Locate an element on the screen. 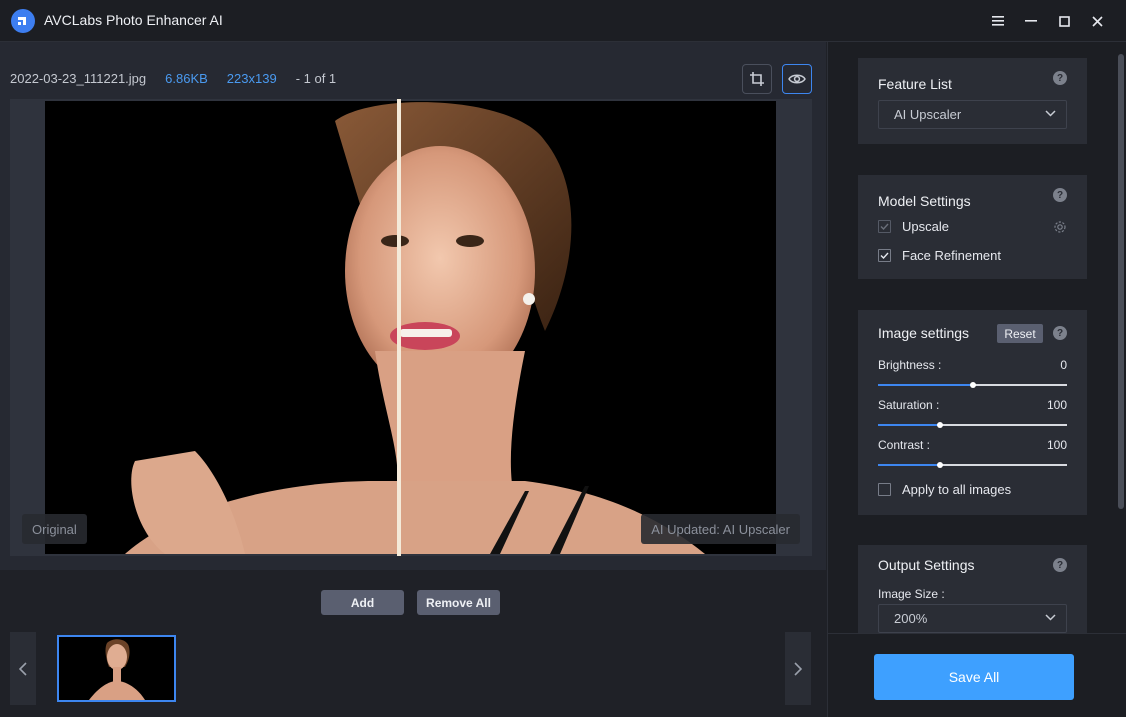 This screenshot has width=1126, height=717. feature-list-help-icon: ? is located at coordinates (1060, 78).